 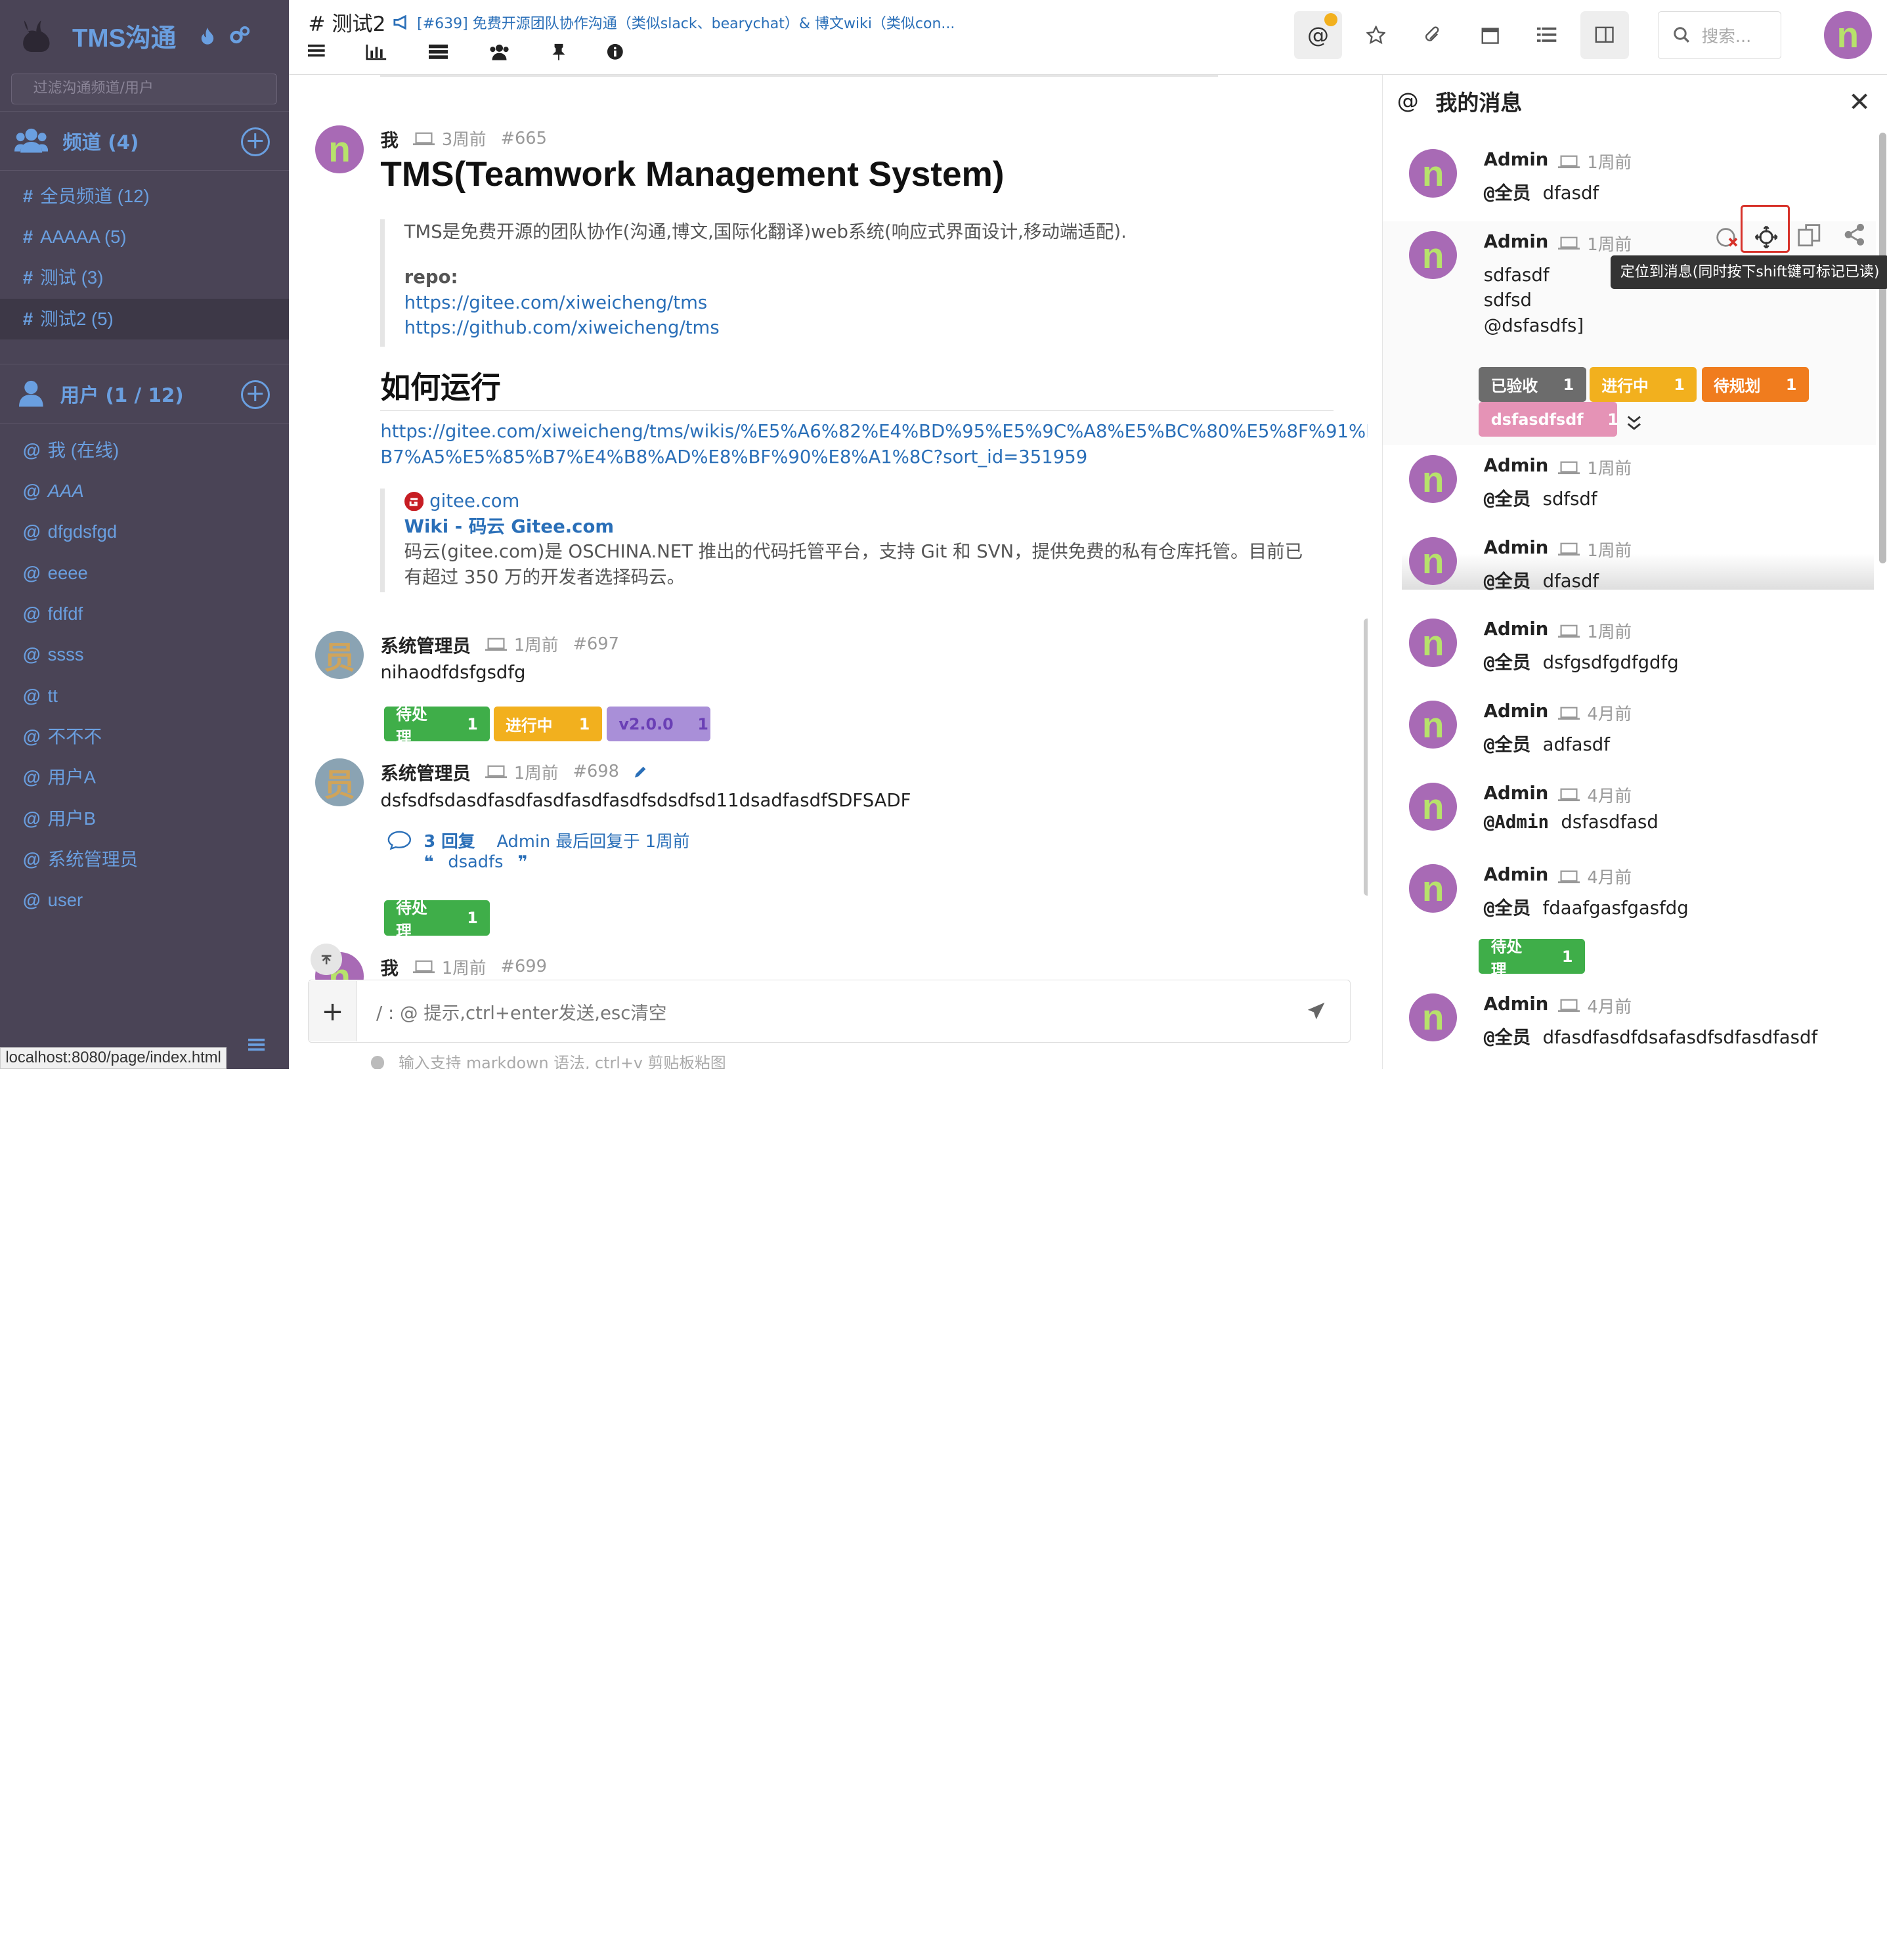 What do you see at coordinates (145, 394) in the screenshot?
I see `users-section-header: 用户 (1 / 12) +` at bounding box center [145, 394].